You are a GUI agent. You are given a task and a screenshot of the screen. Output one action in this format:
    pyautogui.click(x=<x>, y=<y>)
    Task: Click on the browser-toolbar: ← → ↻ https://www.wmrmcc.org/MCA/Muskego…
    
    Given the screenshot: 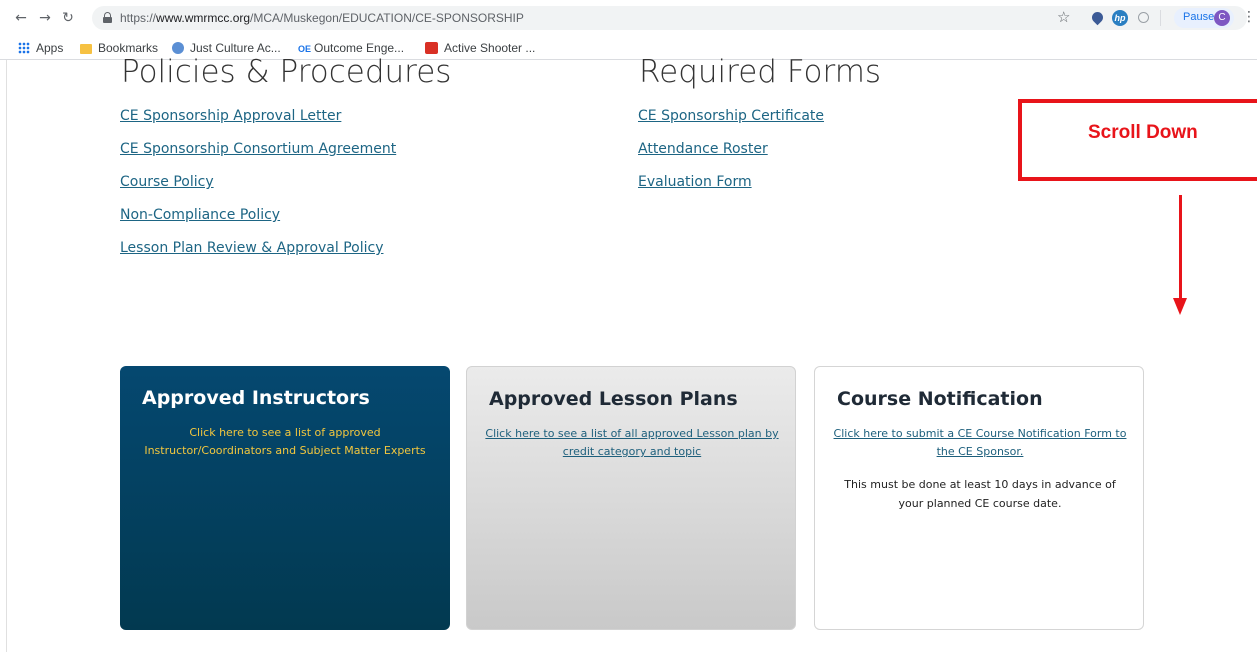 What is the action you would take?
    pyautogui.click(x=628, y=18)
    